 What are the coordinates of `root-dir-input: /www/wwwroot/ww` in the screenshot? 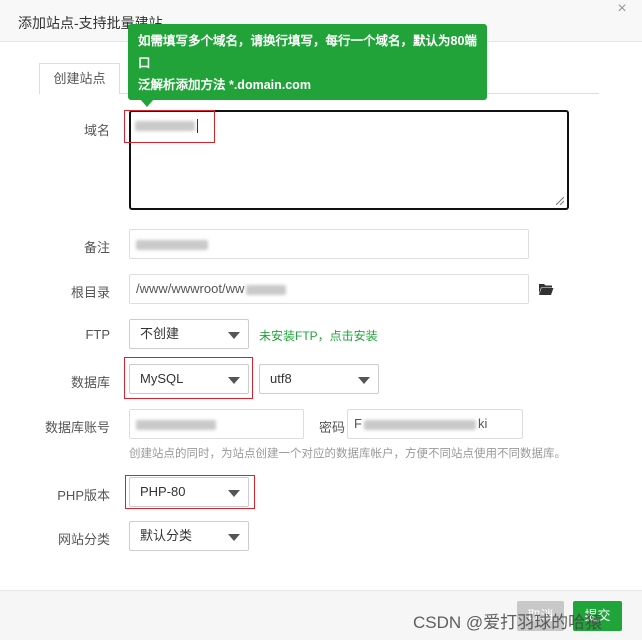 It's located at (329, 289).